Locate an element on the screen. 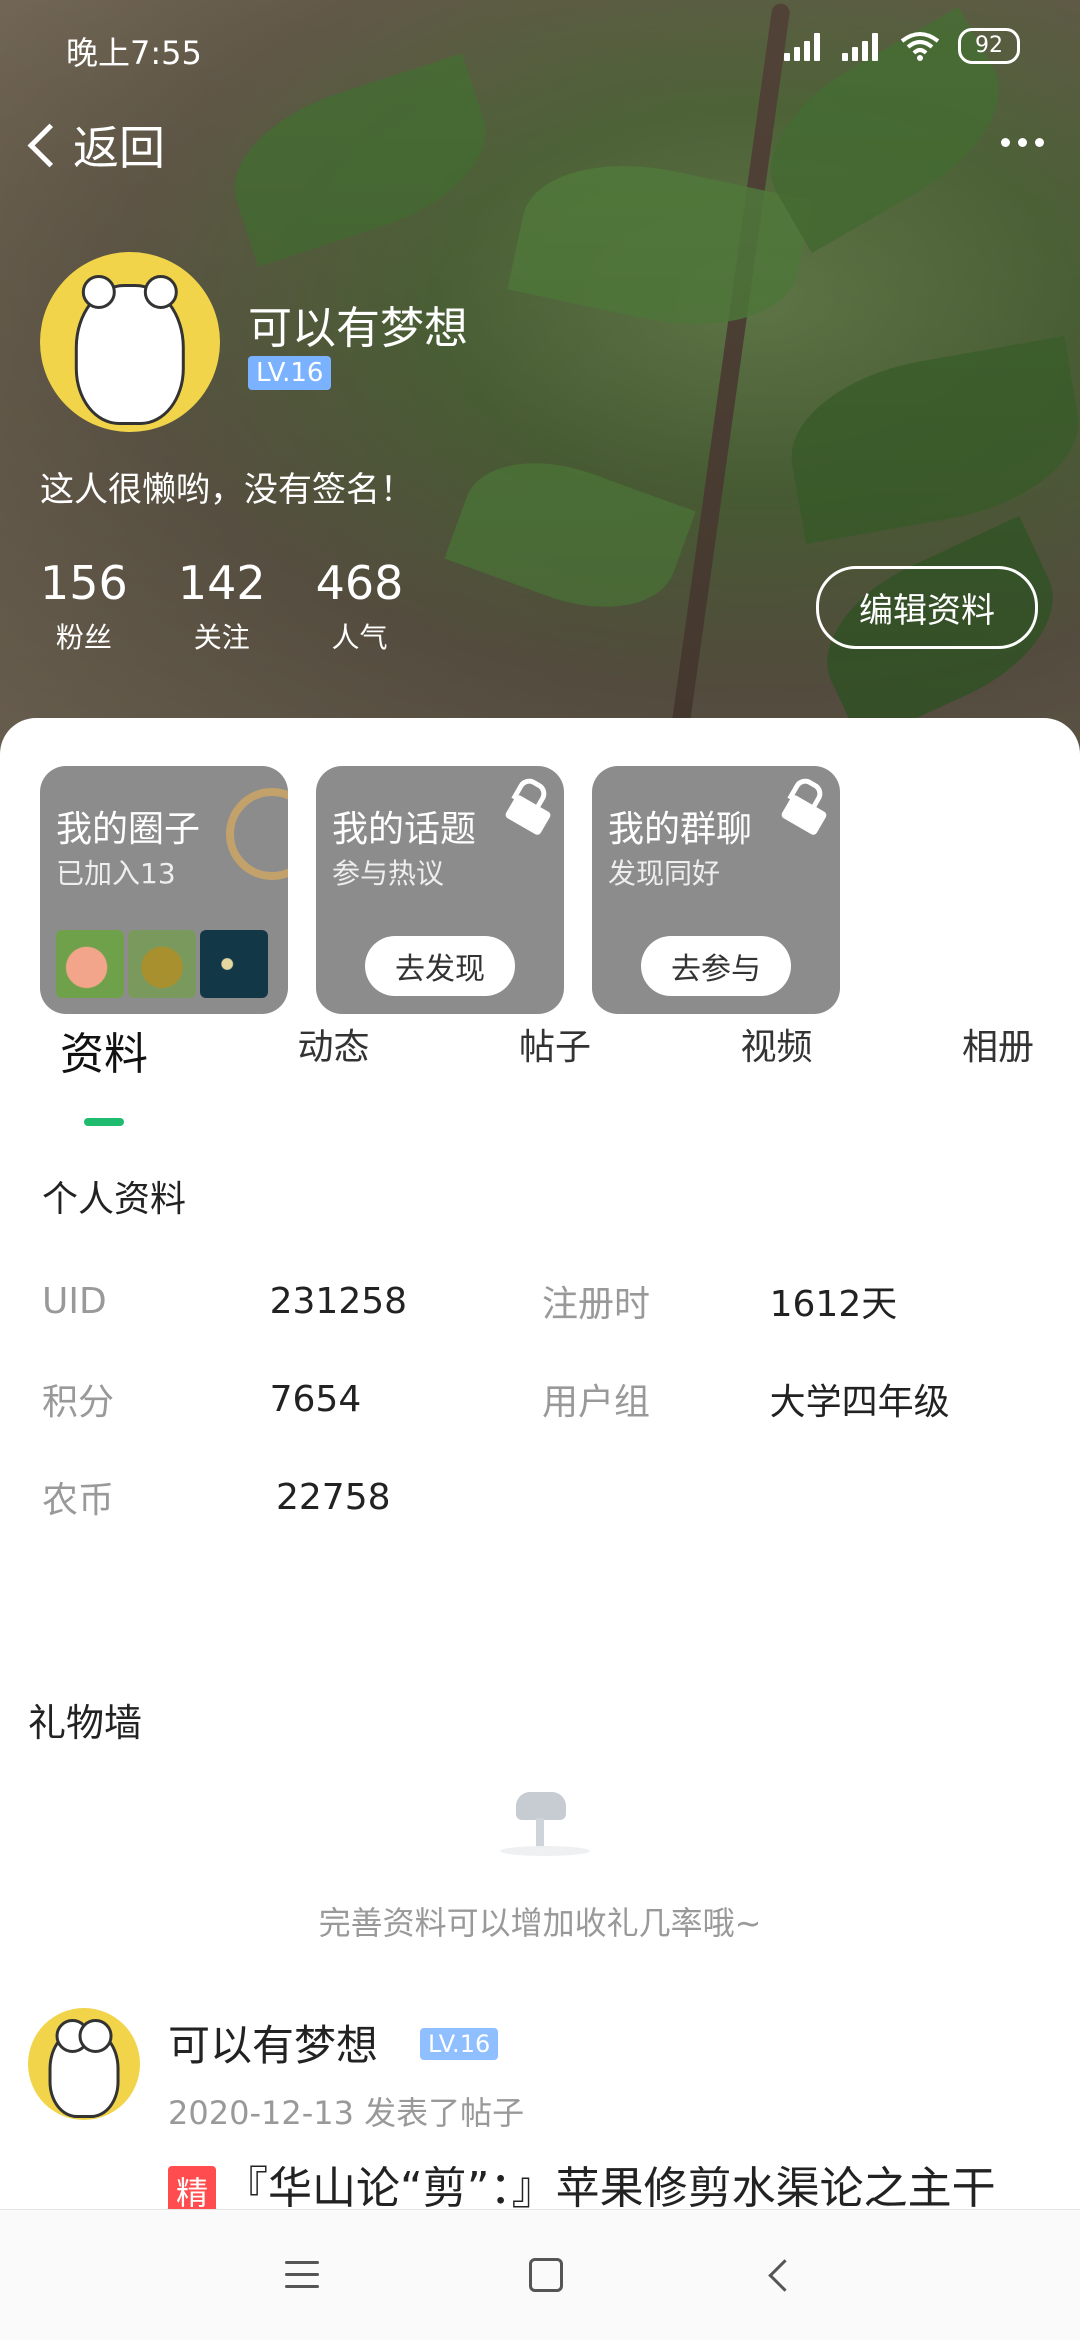  system-navigation-bar is located at coordinates (540, 2274).